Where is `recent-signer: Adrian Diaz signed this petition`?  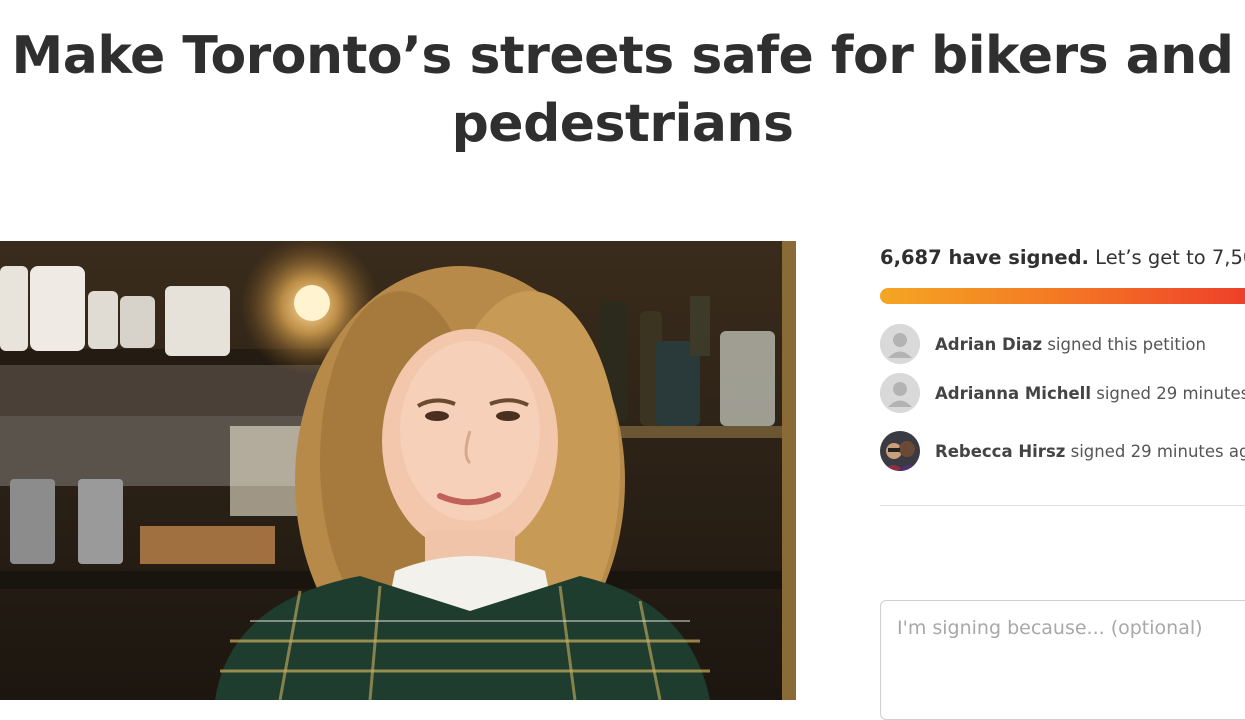 recent-signer: Adrian Diaz signed this petition is located at coordinates (1043, 344).